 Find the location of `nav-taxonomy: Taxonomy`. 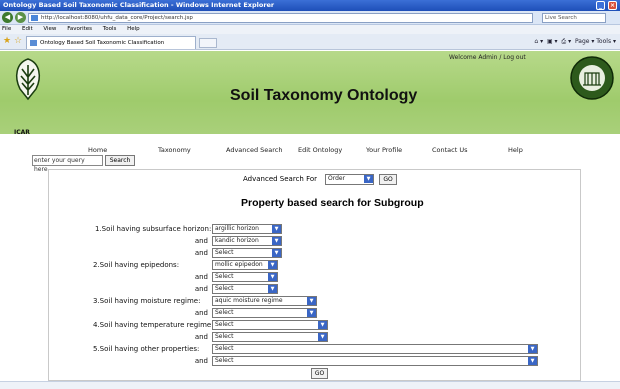

nav-taxonomy: Taxonomy is located at coordinates (174, 150).